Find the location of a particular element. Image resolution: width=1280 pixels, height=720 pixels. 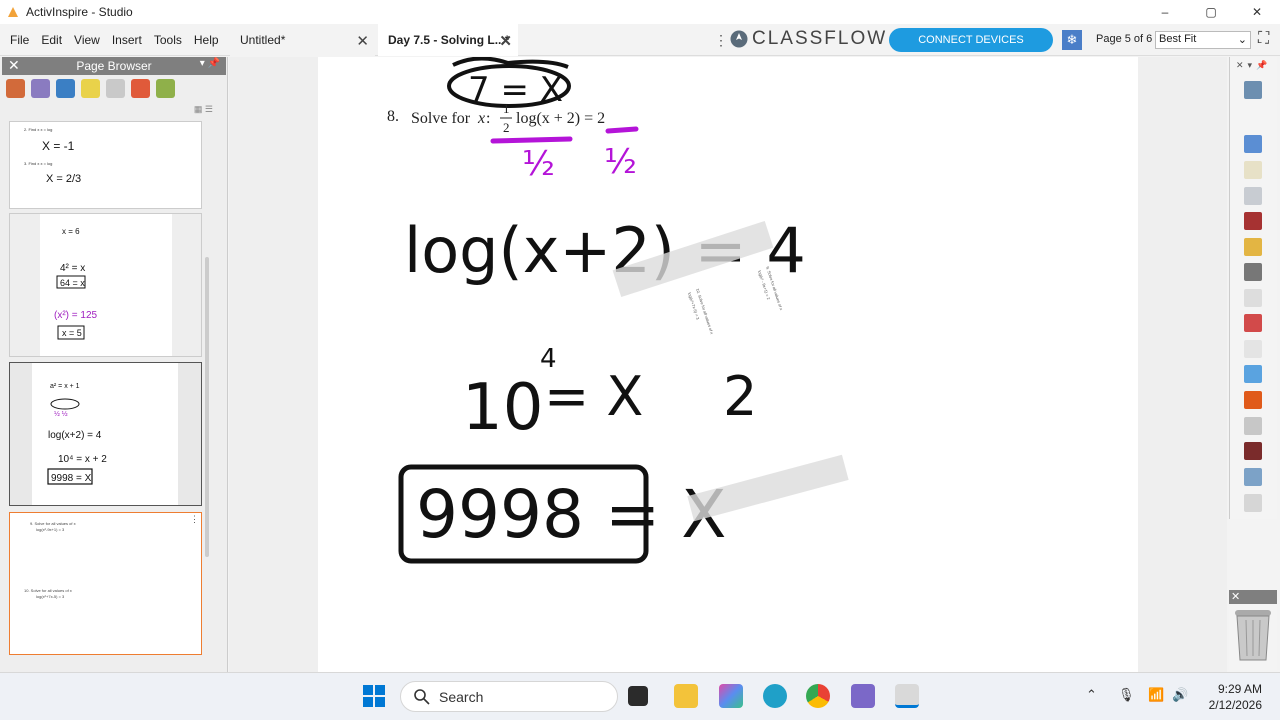

more-tools-icon is located at coordinates (1253, 503).